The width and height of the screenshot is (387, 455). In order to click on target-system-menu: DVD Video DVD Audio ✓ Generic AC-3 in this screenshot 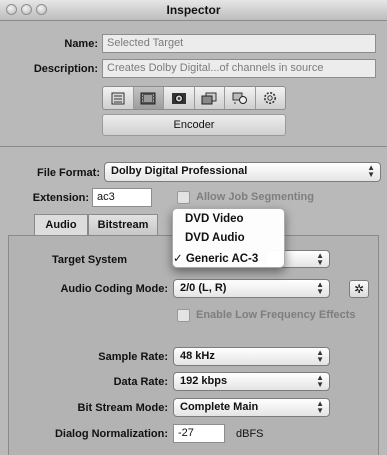, I will do `click(228, 238)`.